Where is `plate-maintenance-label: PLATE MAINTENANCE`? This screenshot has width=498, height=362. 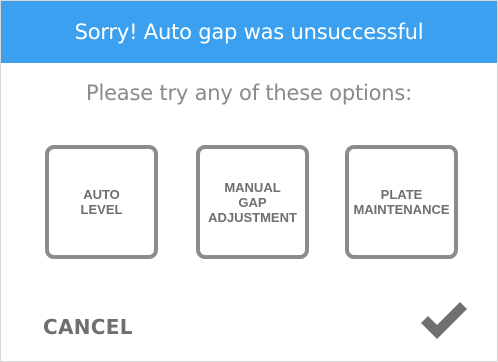
plate-maintenance-label: PLATE MAINTENANCE is located at coordinates (401, 202).